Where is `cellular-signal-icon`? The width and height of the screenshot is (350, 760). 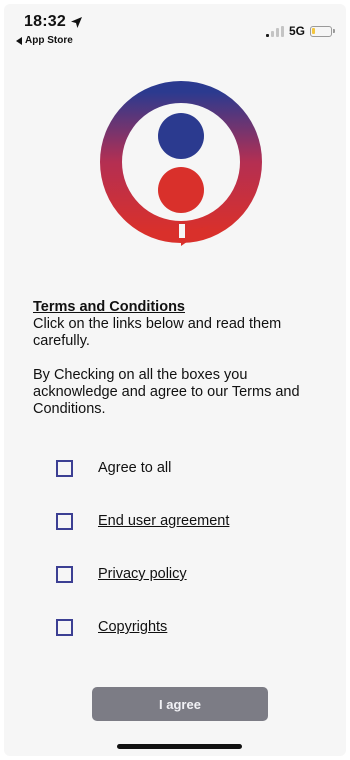
cellular-signal-icon is located at coordinates (274, 31).